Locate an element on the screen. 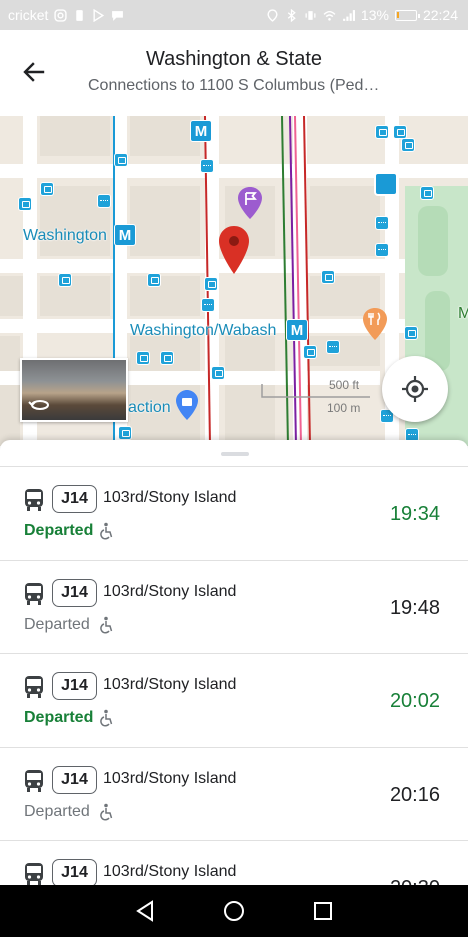 The height and width of the screenshot is (937, 468). location-icon is located at coordinates (272, 15).